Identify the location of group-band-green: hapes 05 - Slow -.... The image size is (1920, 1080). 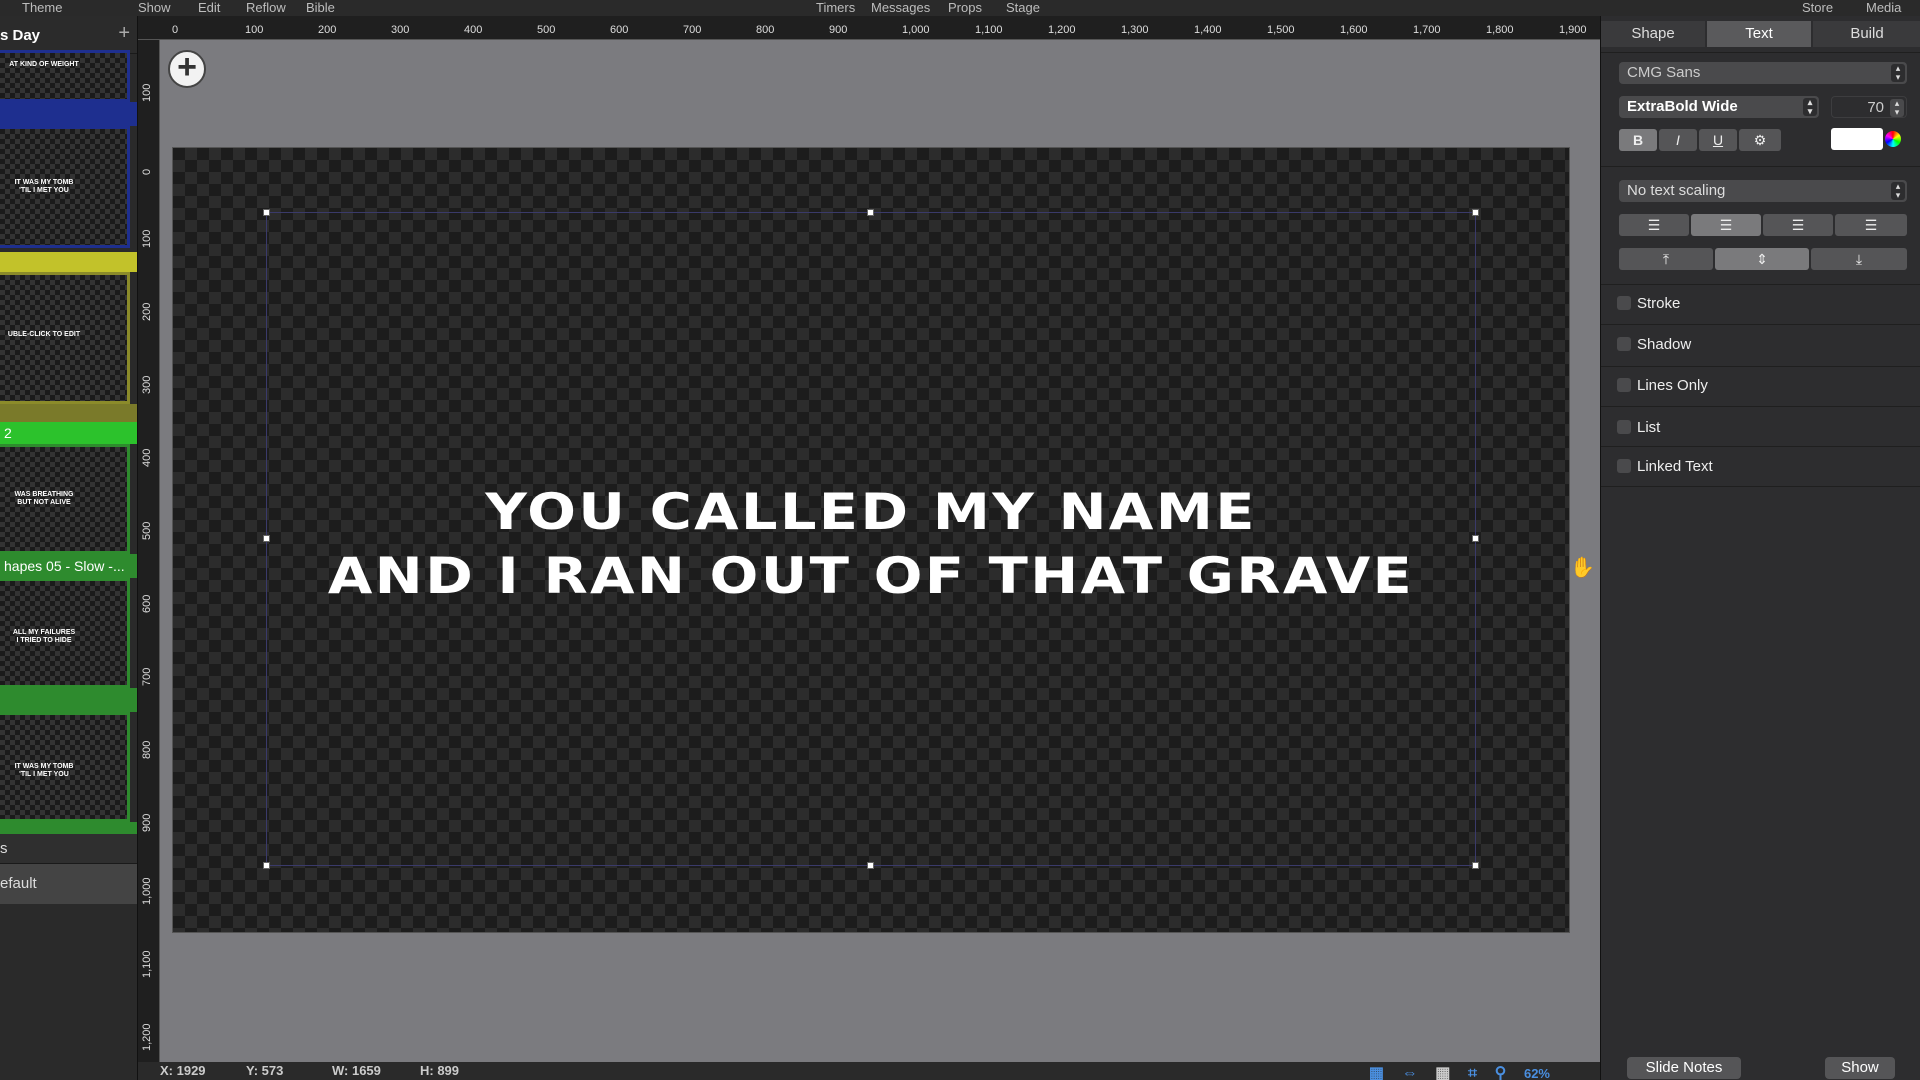
(68, 566).